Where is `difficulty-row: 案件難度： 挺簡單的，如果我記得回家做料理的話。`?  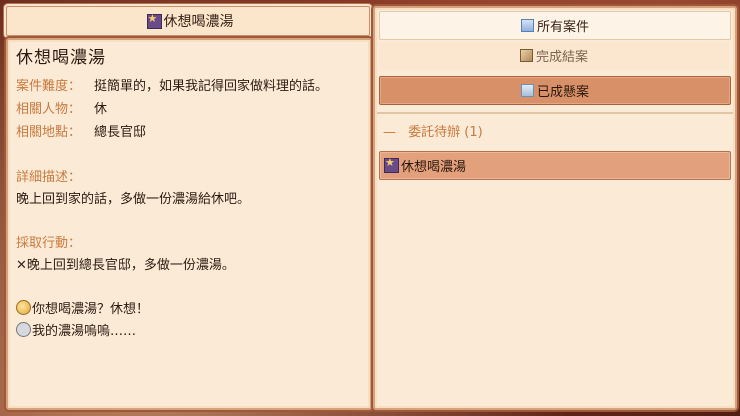 difficulty-row: 案件難度： 挺簡單的，如果我記得回家做料理的話。 is located at coordinates (189, 87).